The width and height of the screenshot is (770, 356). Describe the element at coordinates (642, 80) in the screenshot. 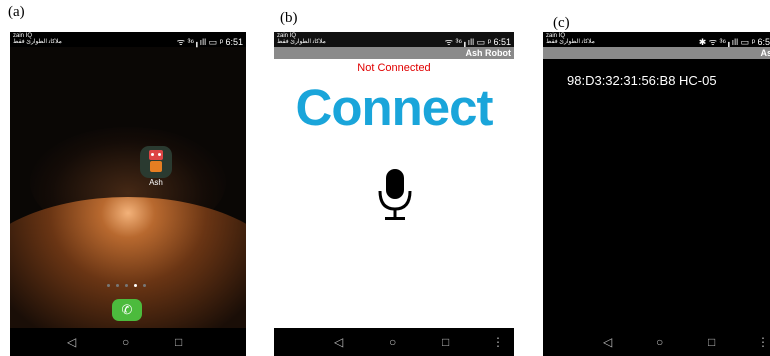

I see `bluetooth-device-item: 98:D3:32:31:56:B8 HC-05` at that location.